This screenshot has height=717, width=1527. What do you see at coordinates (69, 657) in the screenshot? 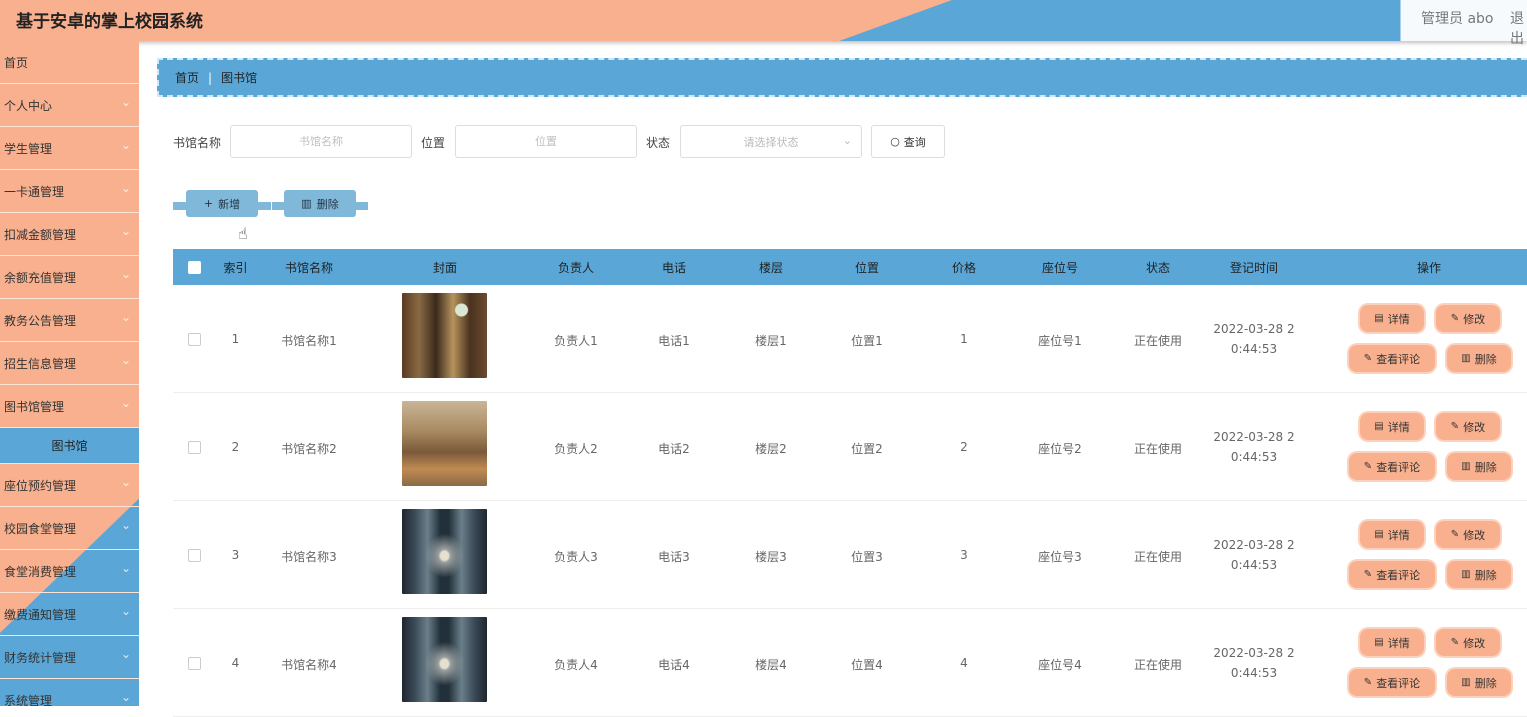
I see `sidebar-item-finance: 财务统计管理 ⌄` at bounding box center [69, 657].